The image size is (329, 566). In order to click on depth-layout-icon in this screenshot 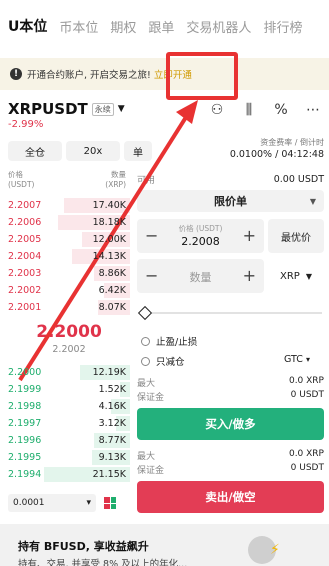, I will do `click(110, 503)`.